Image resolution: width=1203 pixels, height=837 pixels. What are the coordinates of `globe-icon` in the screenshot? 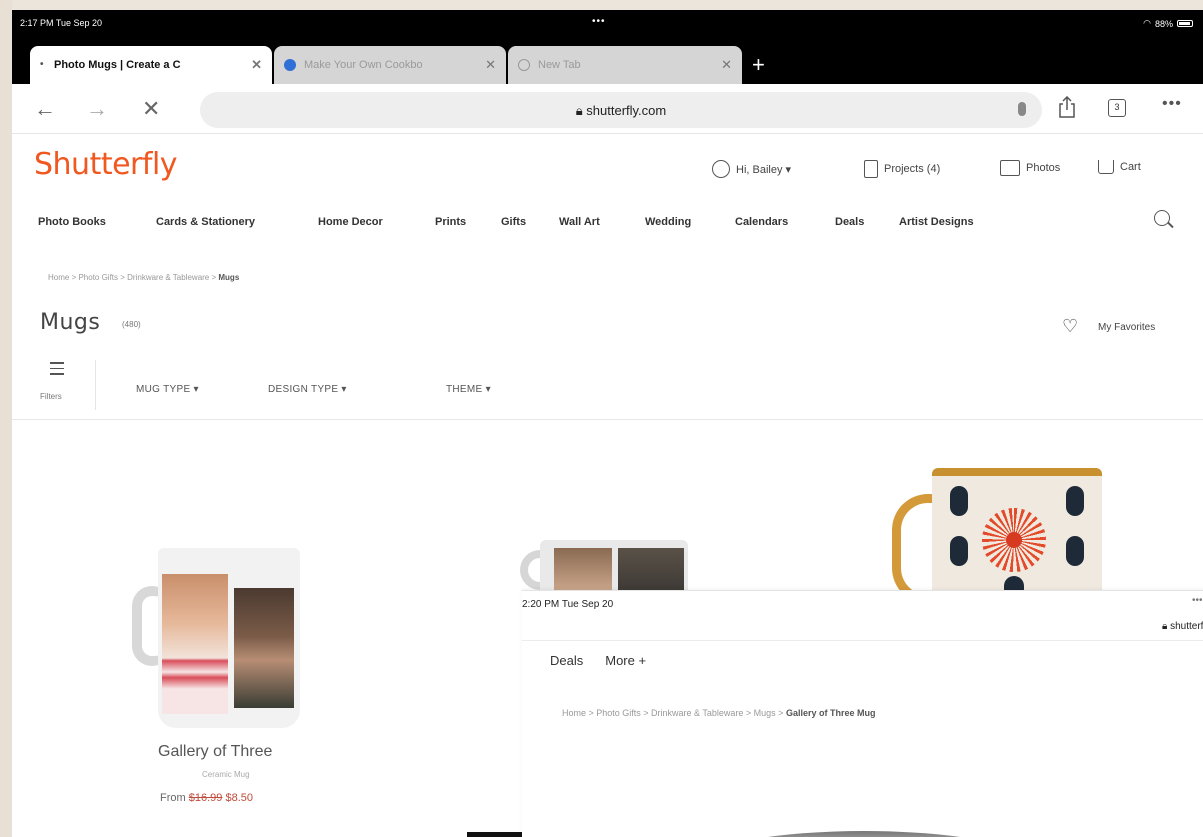 It's located at (524, 65).